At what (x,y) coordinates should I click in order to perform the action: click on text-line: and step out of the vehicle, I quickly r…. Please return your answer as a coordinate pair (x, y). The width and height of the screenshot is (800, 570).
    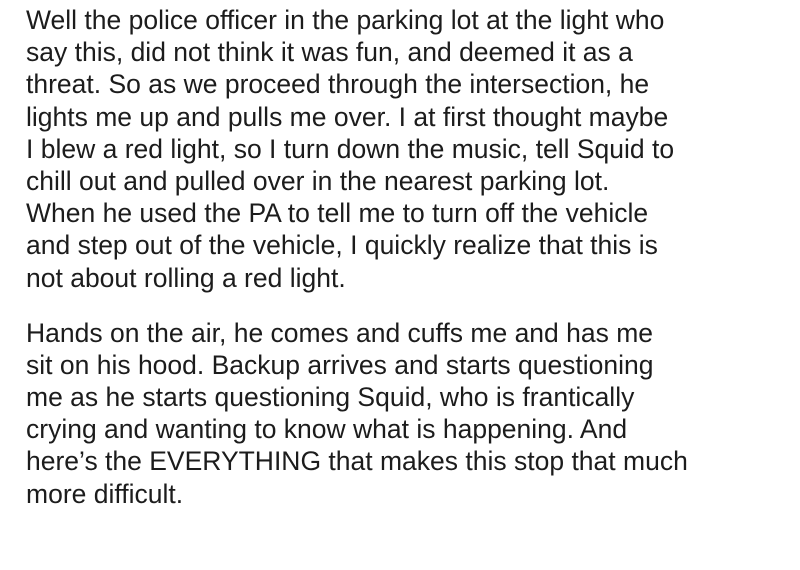
    Looking at the image, I should click on (342, 245).